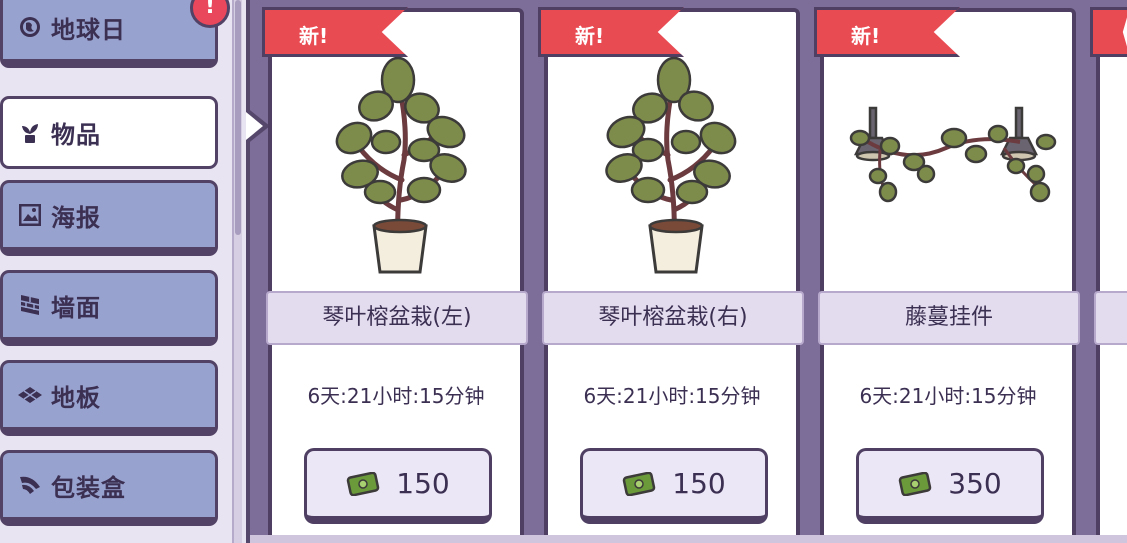 Image resolution: width=1127 pixels, height=543 pixels. I want to click on item-name: 琴叶榕盆栽(右), so click(673, 318).